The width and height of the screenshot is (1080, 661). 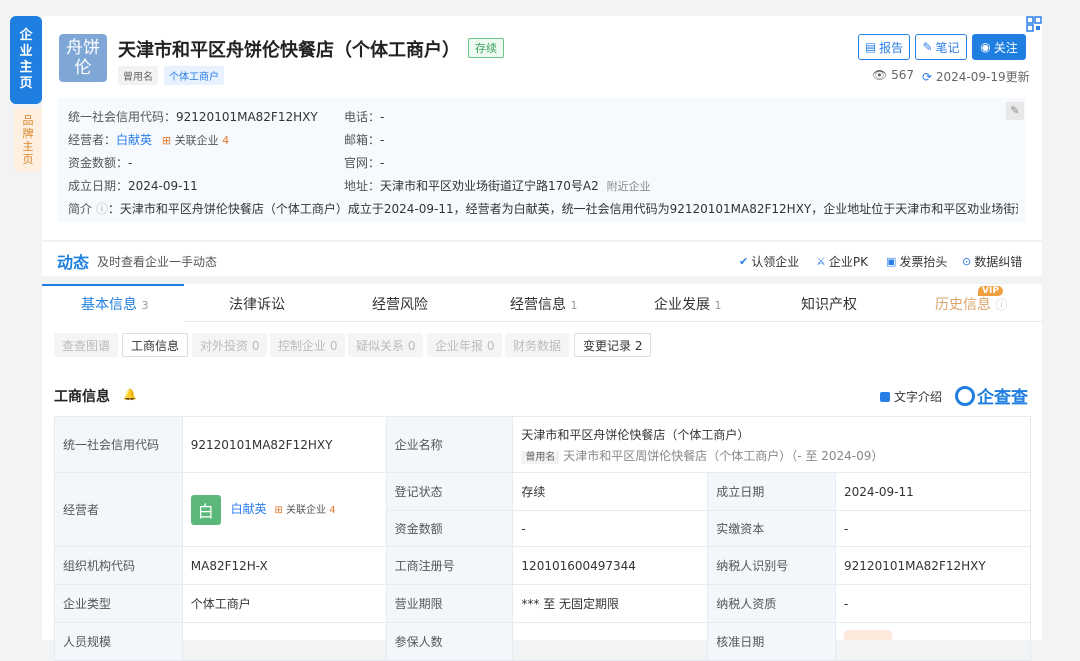 I want to click on pencil-icon: ✎, so click(x=927, y=47).